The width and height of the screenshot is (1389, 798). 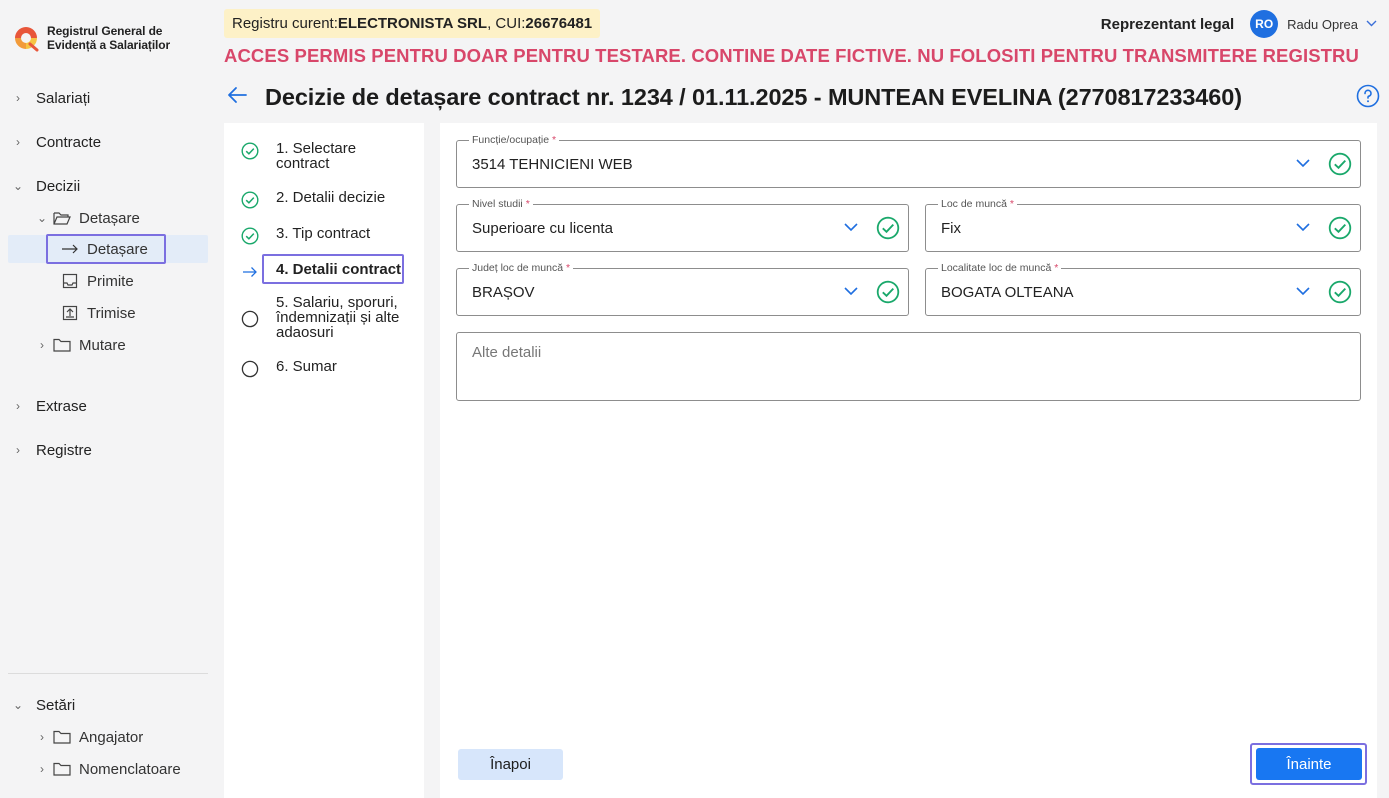 I want to click on step-label: 2. Detalii decizie, so click(x=331, y=197).